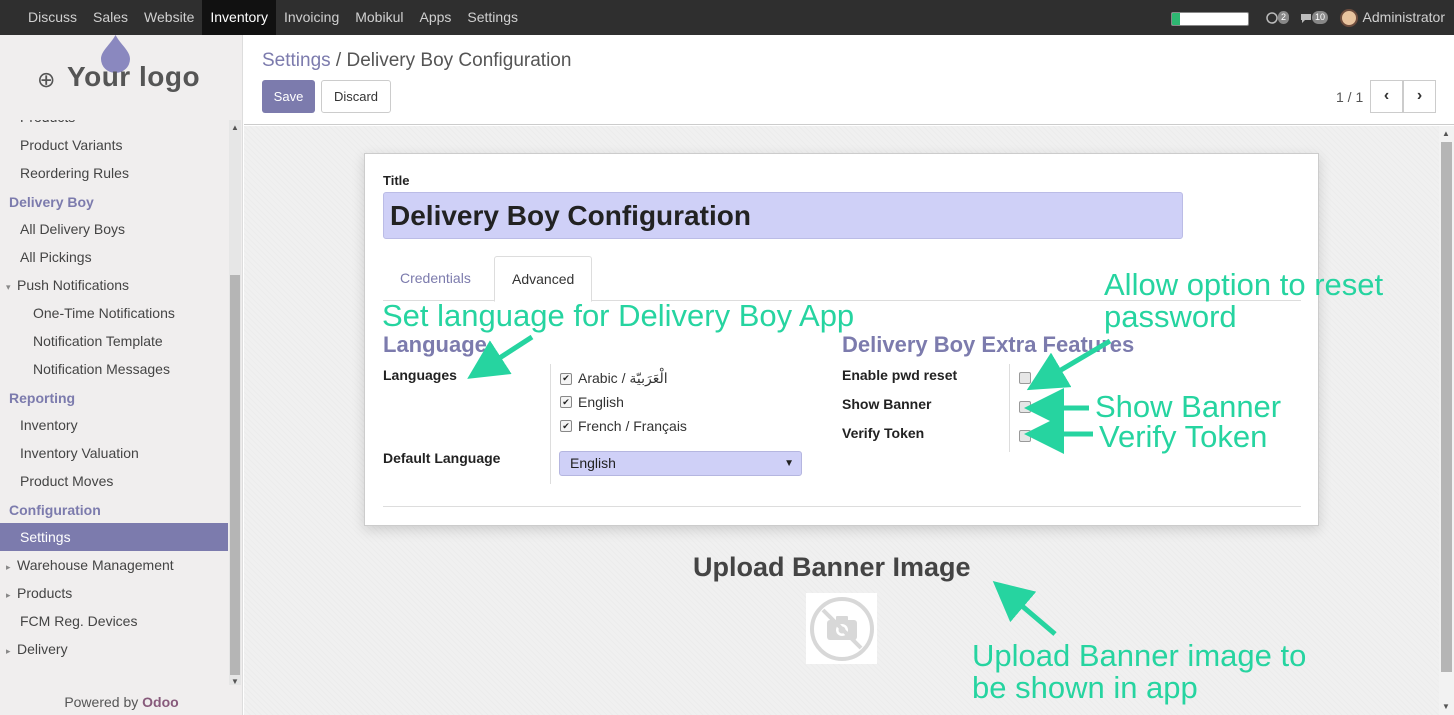  What do you see at coordinates (1170, 316) in the screenshot?
I see `annotation-reset-line2: password` at bounding box center [1170, 316].